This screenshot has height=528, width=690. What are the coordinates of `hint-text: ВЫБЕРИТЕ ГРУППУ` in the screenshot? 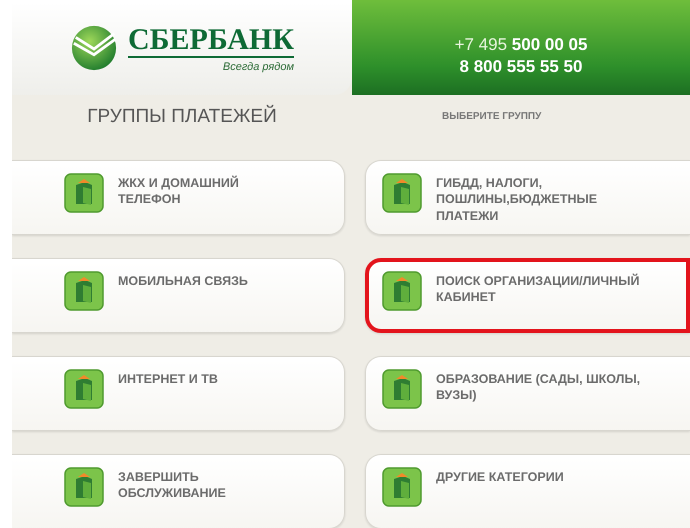 It's located at (492, 116).